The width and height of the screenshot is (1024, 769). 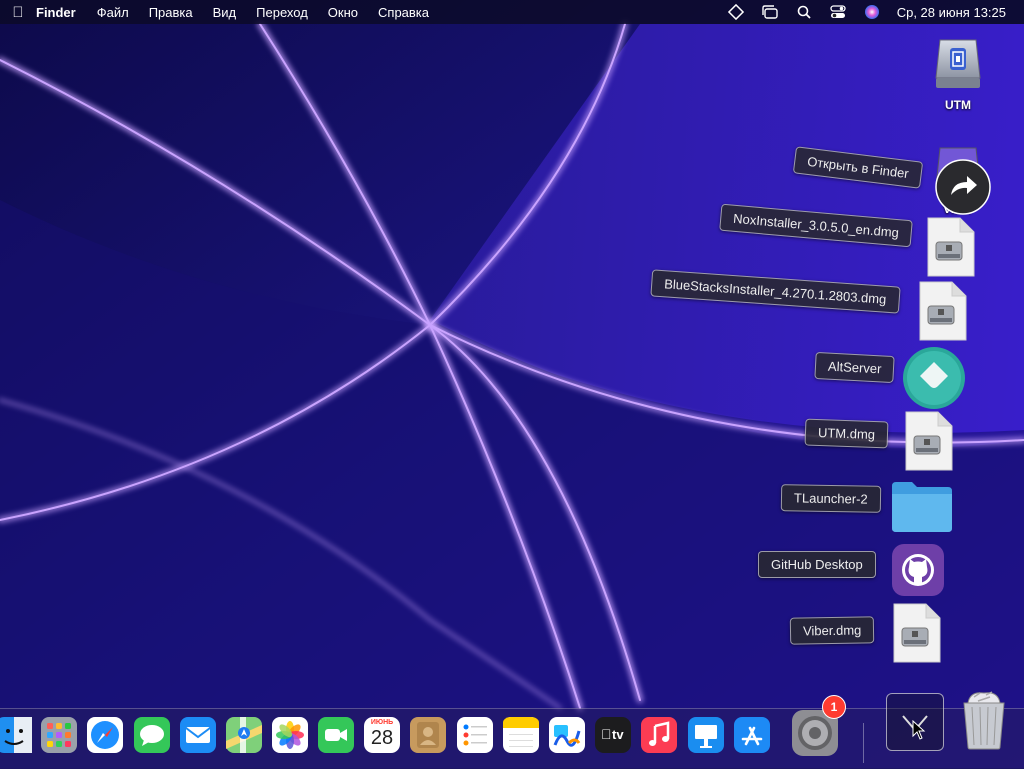 I want to click on messages-icon, so click(x=152, y=735).